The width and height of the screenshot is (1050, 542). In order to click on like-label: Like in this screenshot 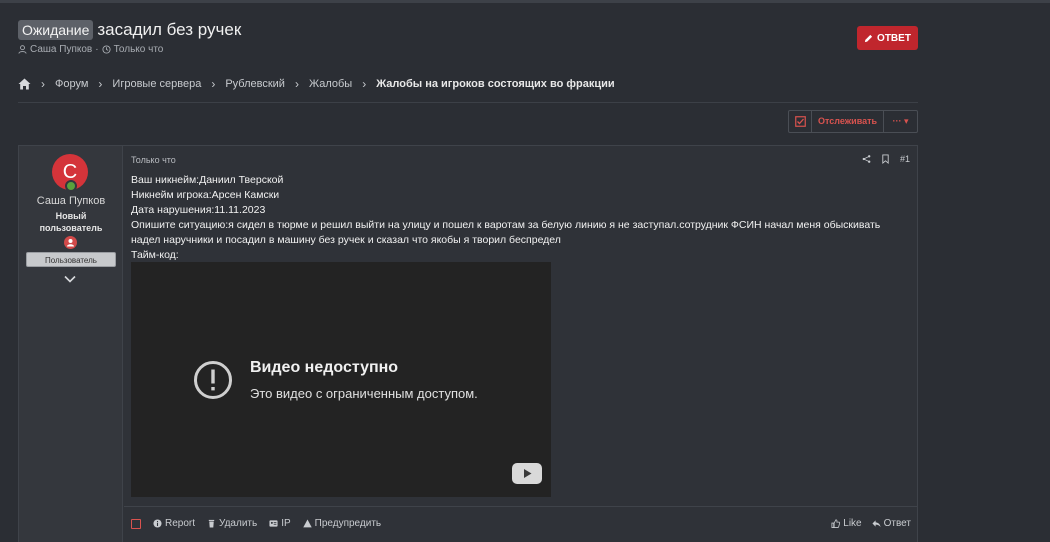, I will do `click(852, 523)`.